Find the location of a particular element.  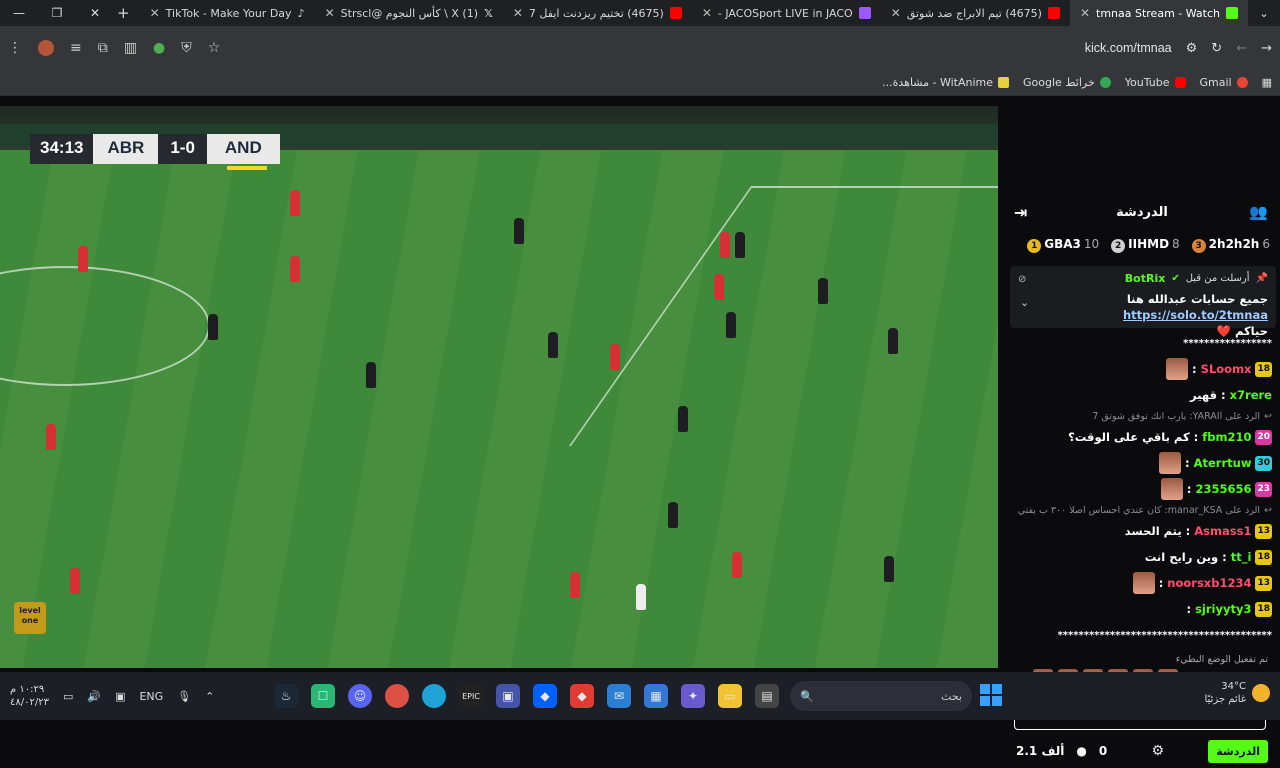

chevron-down-icon: ⌄ is located at coordinates (1024, 302).